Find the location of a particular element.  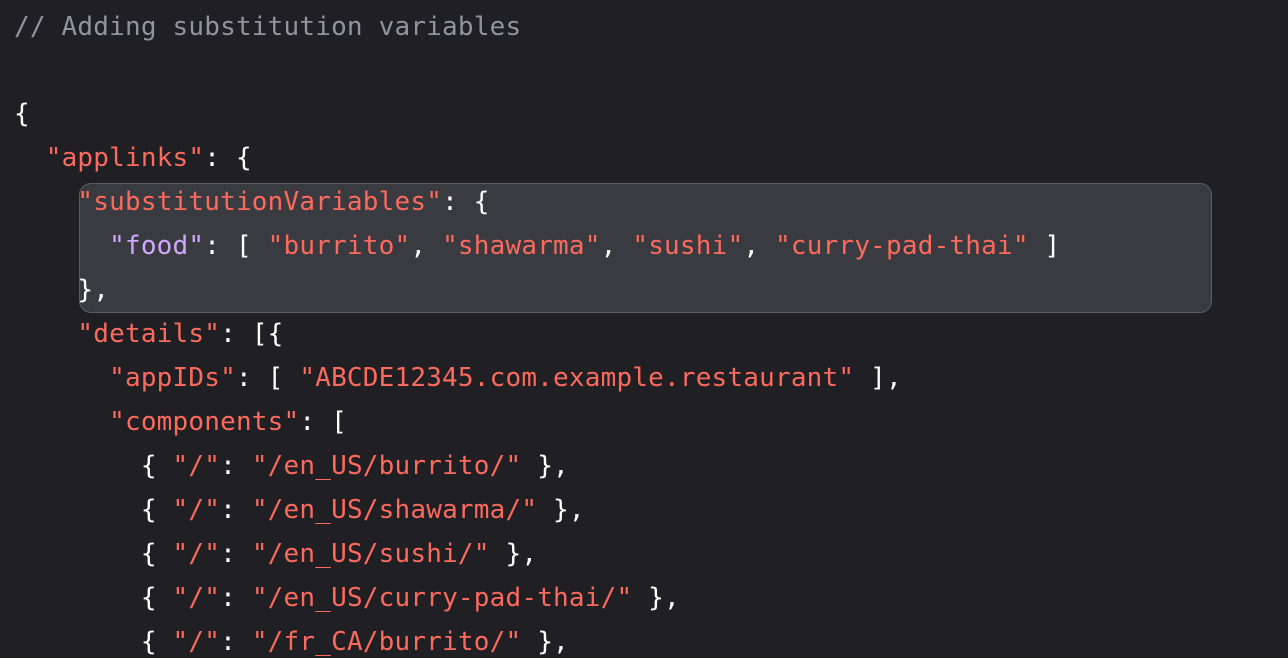

code-line-component: { "/": "/en_US/shawarma/" }, is located at coordinates (299, 510).